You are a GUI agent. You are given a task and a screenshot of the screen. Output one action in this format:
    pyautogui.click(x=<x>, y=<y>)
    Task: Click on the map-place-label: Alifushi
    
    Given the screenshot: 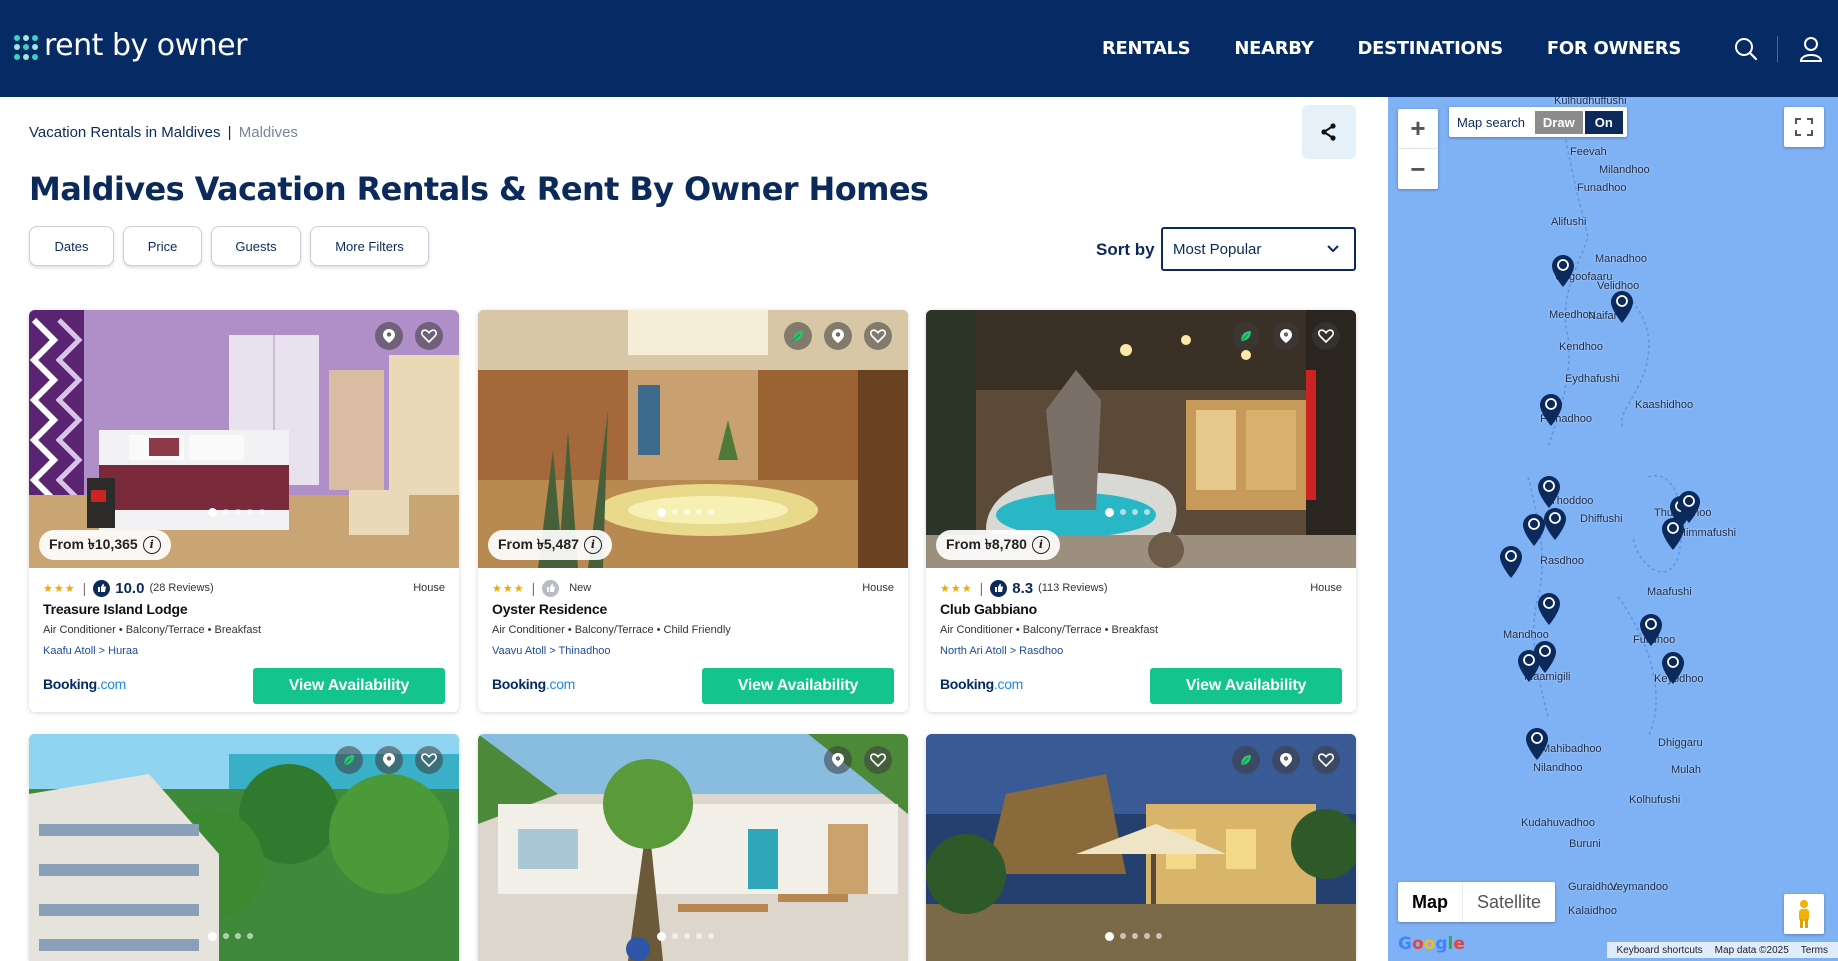 What is the action you would take?
    pyautogui.click(x=1569, y=222)
    